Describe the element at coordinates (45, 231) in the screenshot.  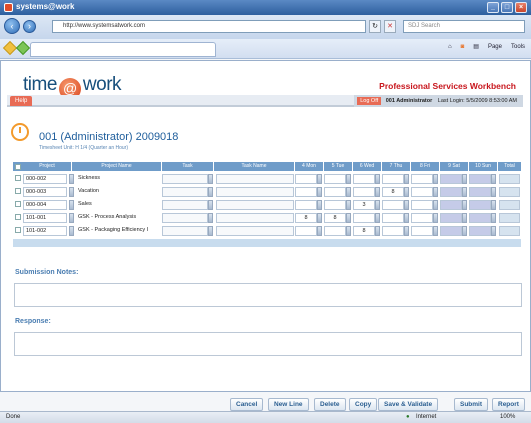
I see `project-code: 101-002` at that location.